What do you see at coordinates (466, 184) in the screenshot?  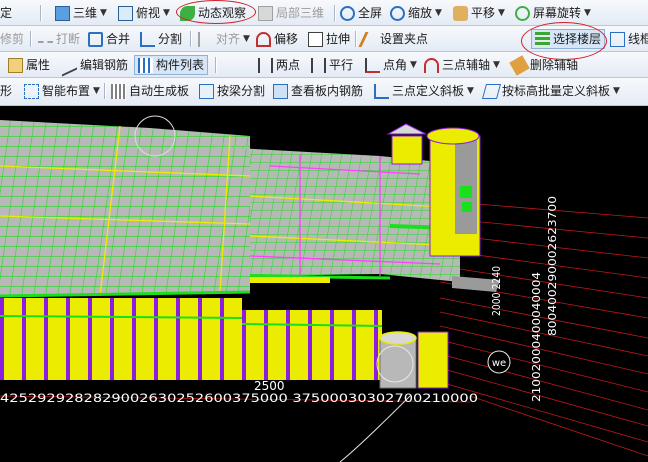 I see `shaft-cylinder` at bounding box center [466, 184].